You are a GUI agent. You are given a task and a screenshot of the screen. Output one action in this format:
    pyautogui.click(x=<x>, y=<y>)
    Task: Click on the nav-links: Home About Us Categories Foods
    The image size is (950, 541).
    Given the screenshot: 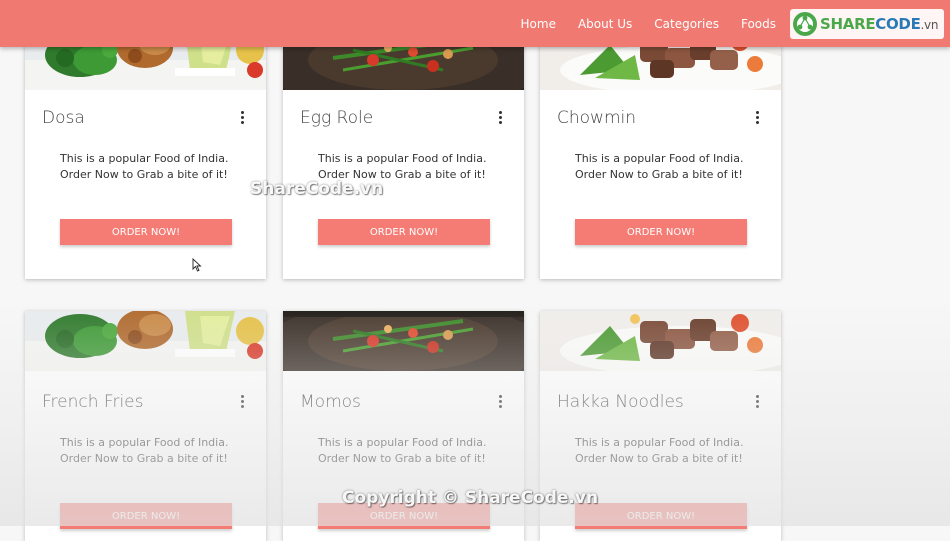 What is the action you would take?
    pyautogui.click(x=637, y=23)
    